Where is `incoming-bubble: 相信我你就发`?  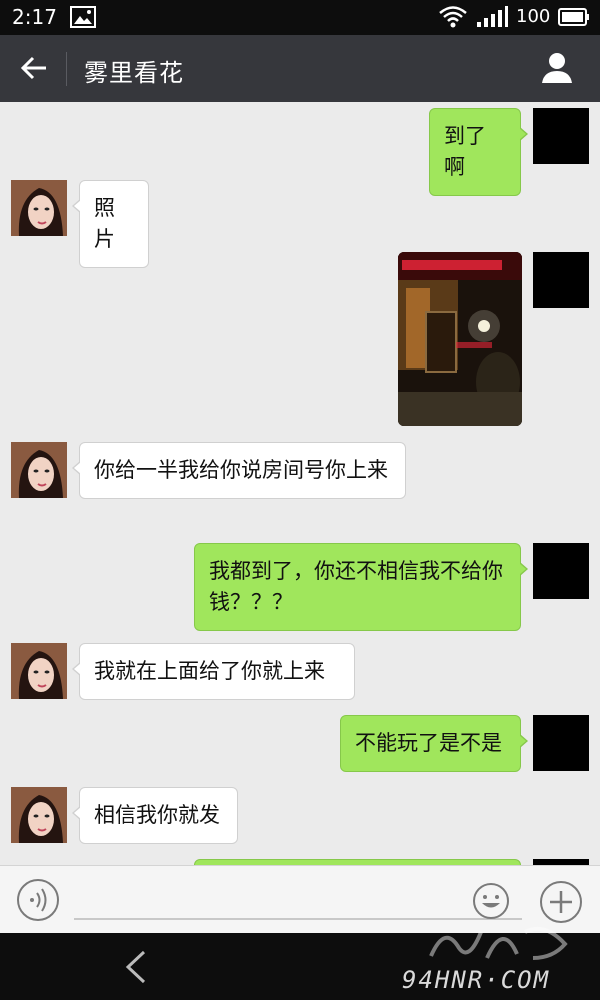
incoming-bubble: 相信我你就发 is located at coordinates (155, 815).